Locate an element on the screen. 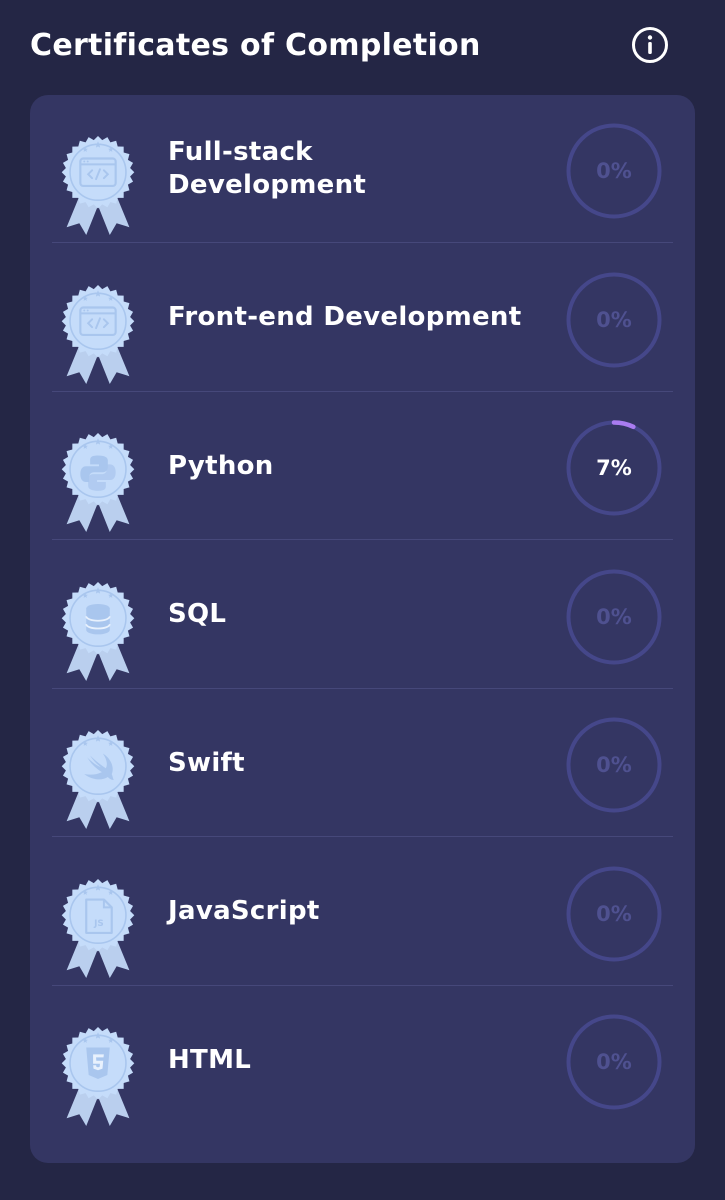 The image size is (725, 1200). header: Certificates of Completion is located at coordinates (355, 47).